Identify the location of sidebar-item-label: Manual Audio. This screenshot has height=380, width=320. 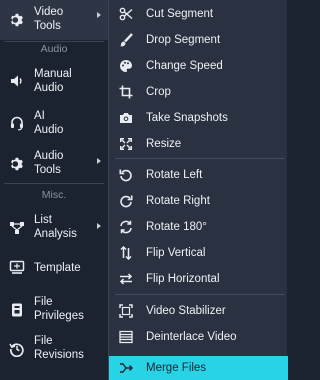
(53, 81).